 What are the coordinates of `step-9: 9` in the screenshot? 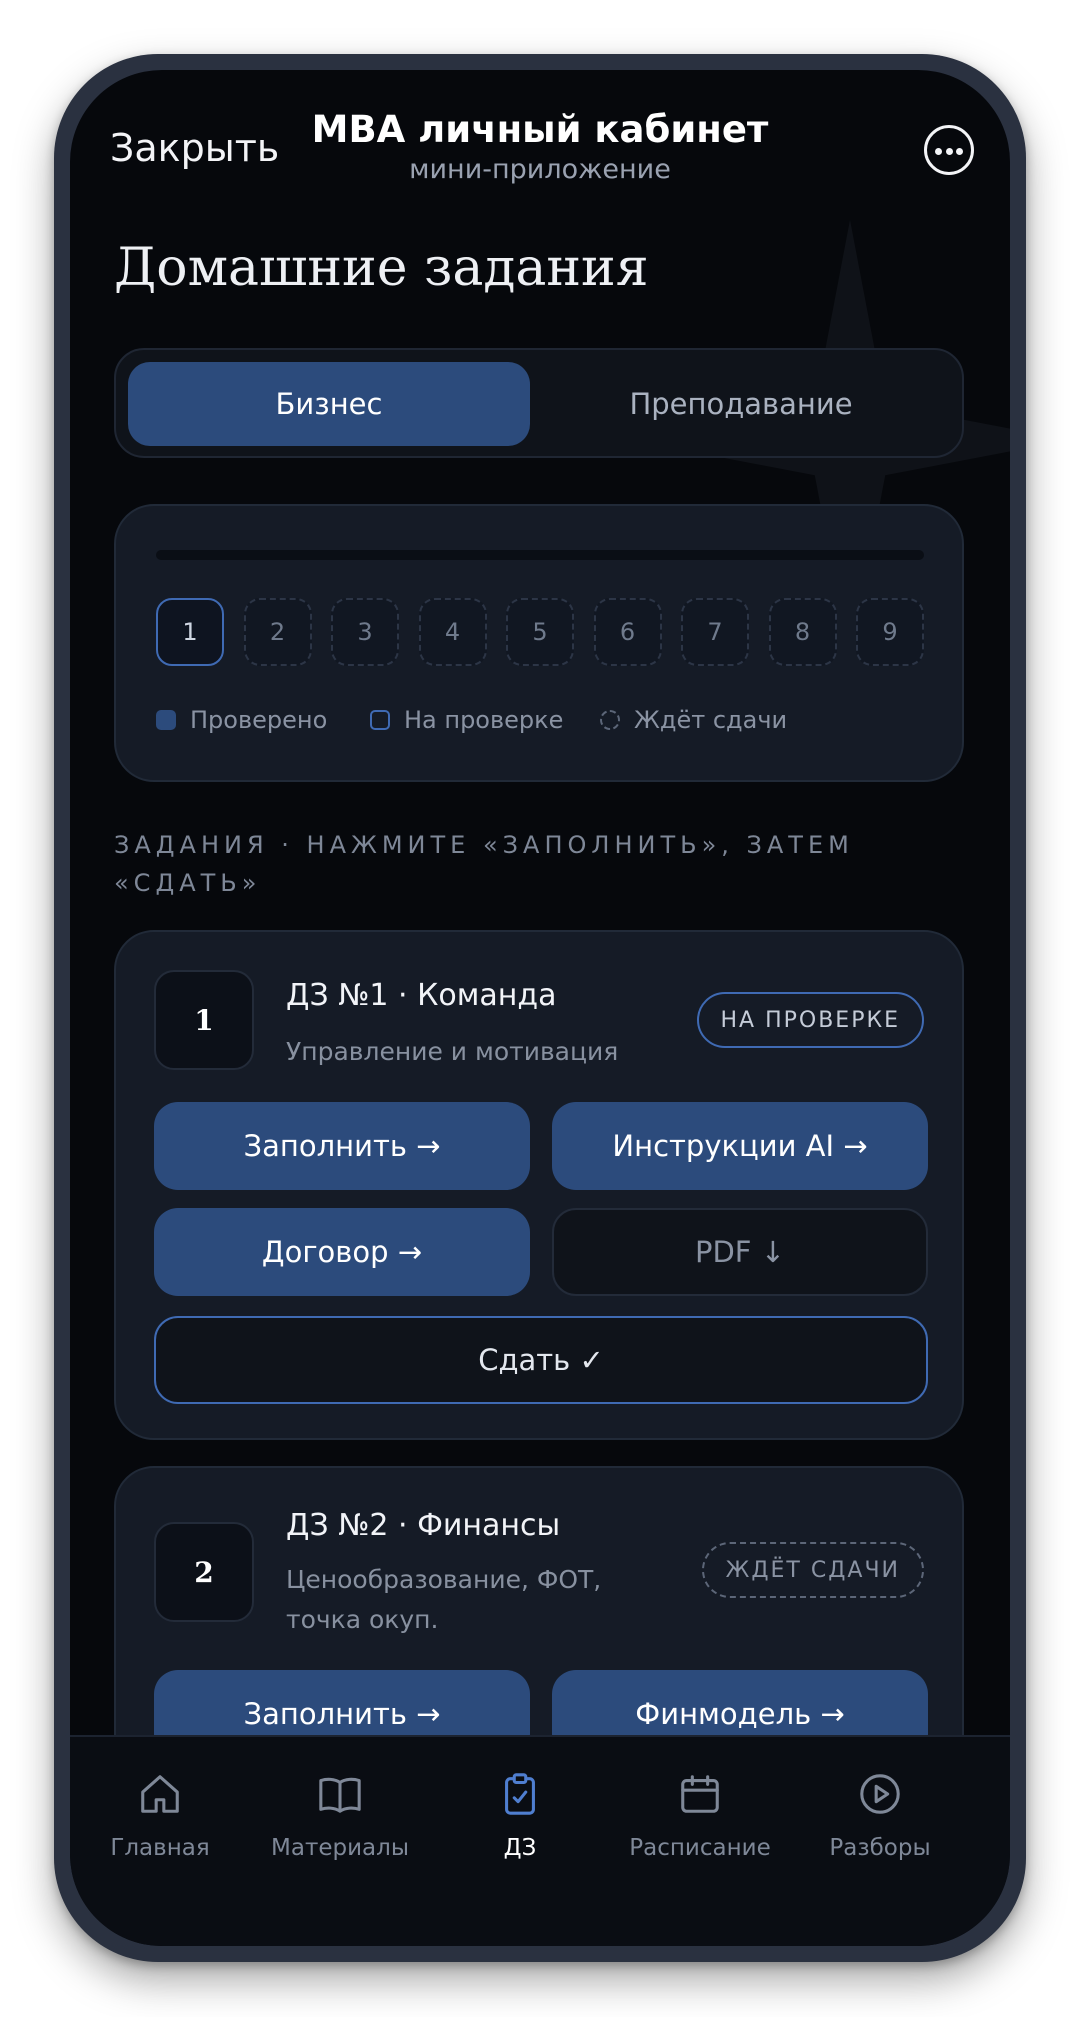 It's located at (890, 632).